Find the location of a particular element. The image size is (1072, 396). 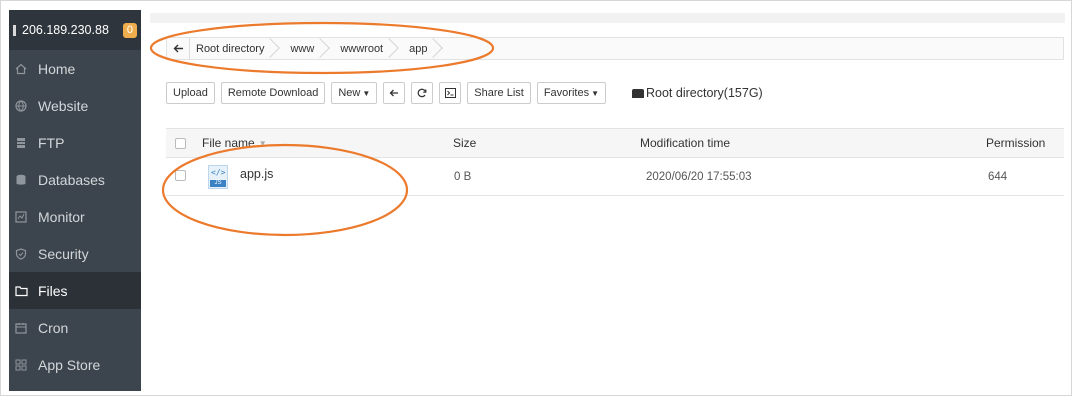

go-back-button is located at coordinates (394, 93).